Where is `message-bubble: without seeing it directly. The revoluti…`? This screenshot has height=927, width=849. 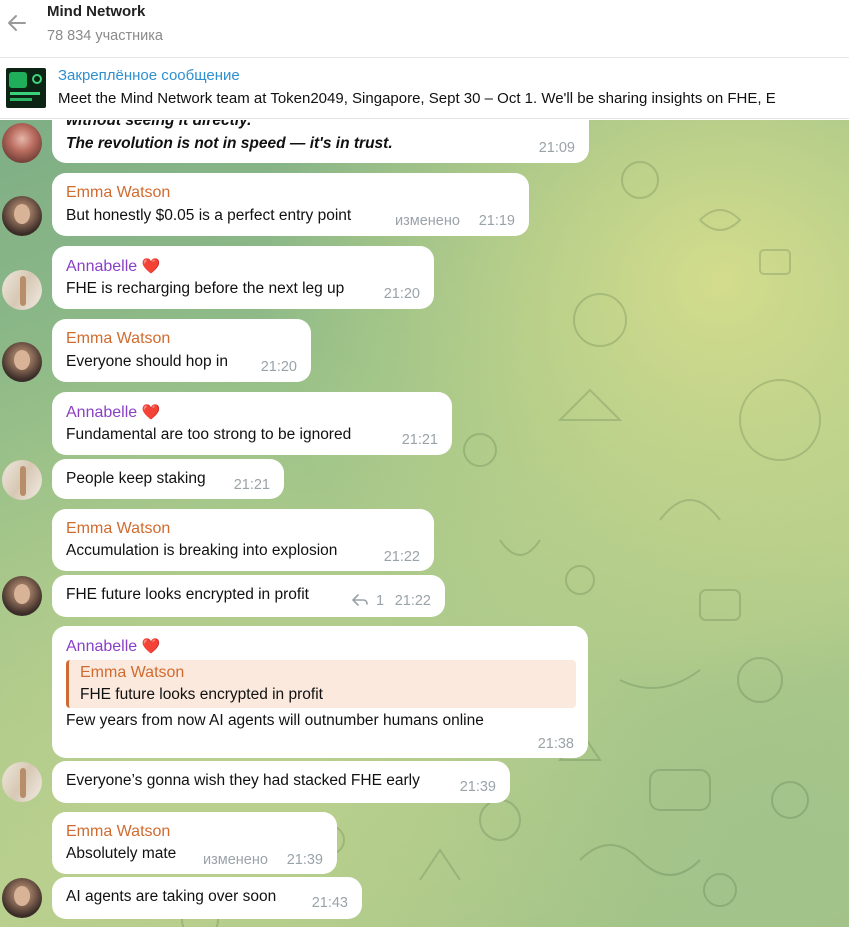
message-bubble: without seeing it directly. The revoluti… is located at coordinates (320, 141).